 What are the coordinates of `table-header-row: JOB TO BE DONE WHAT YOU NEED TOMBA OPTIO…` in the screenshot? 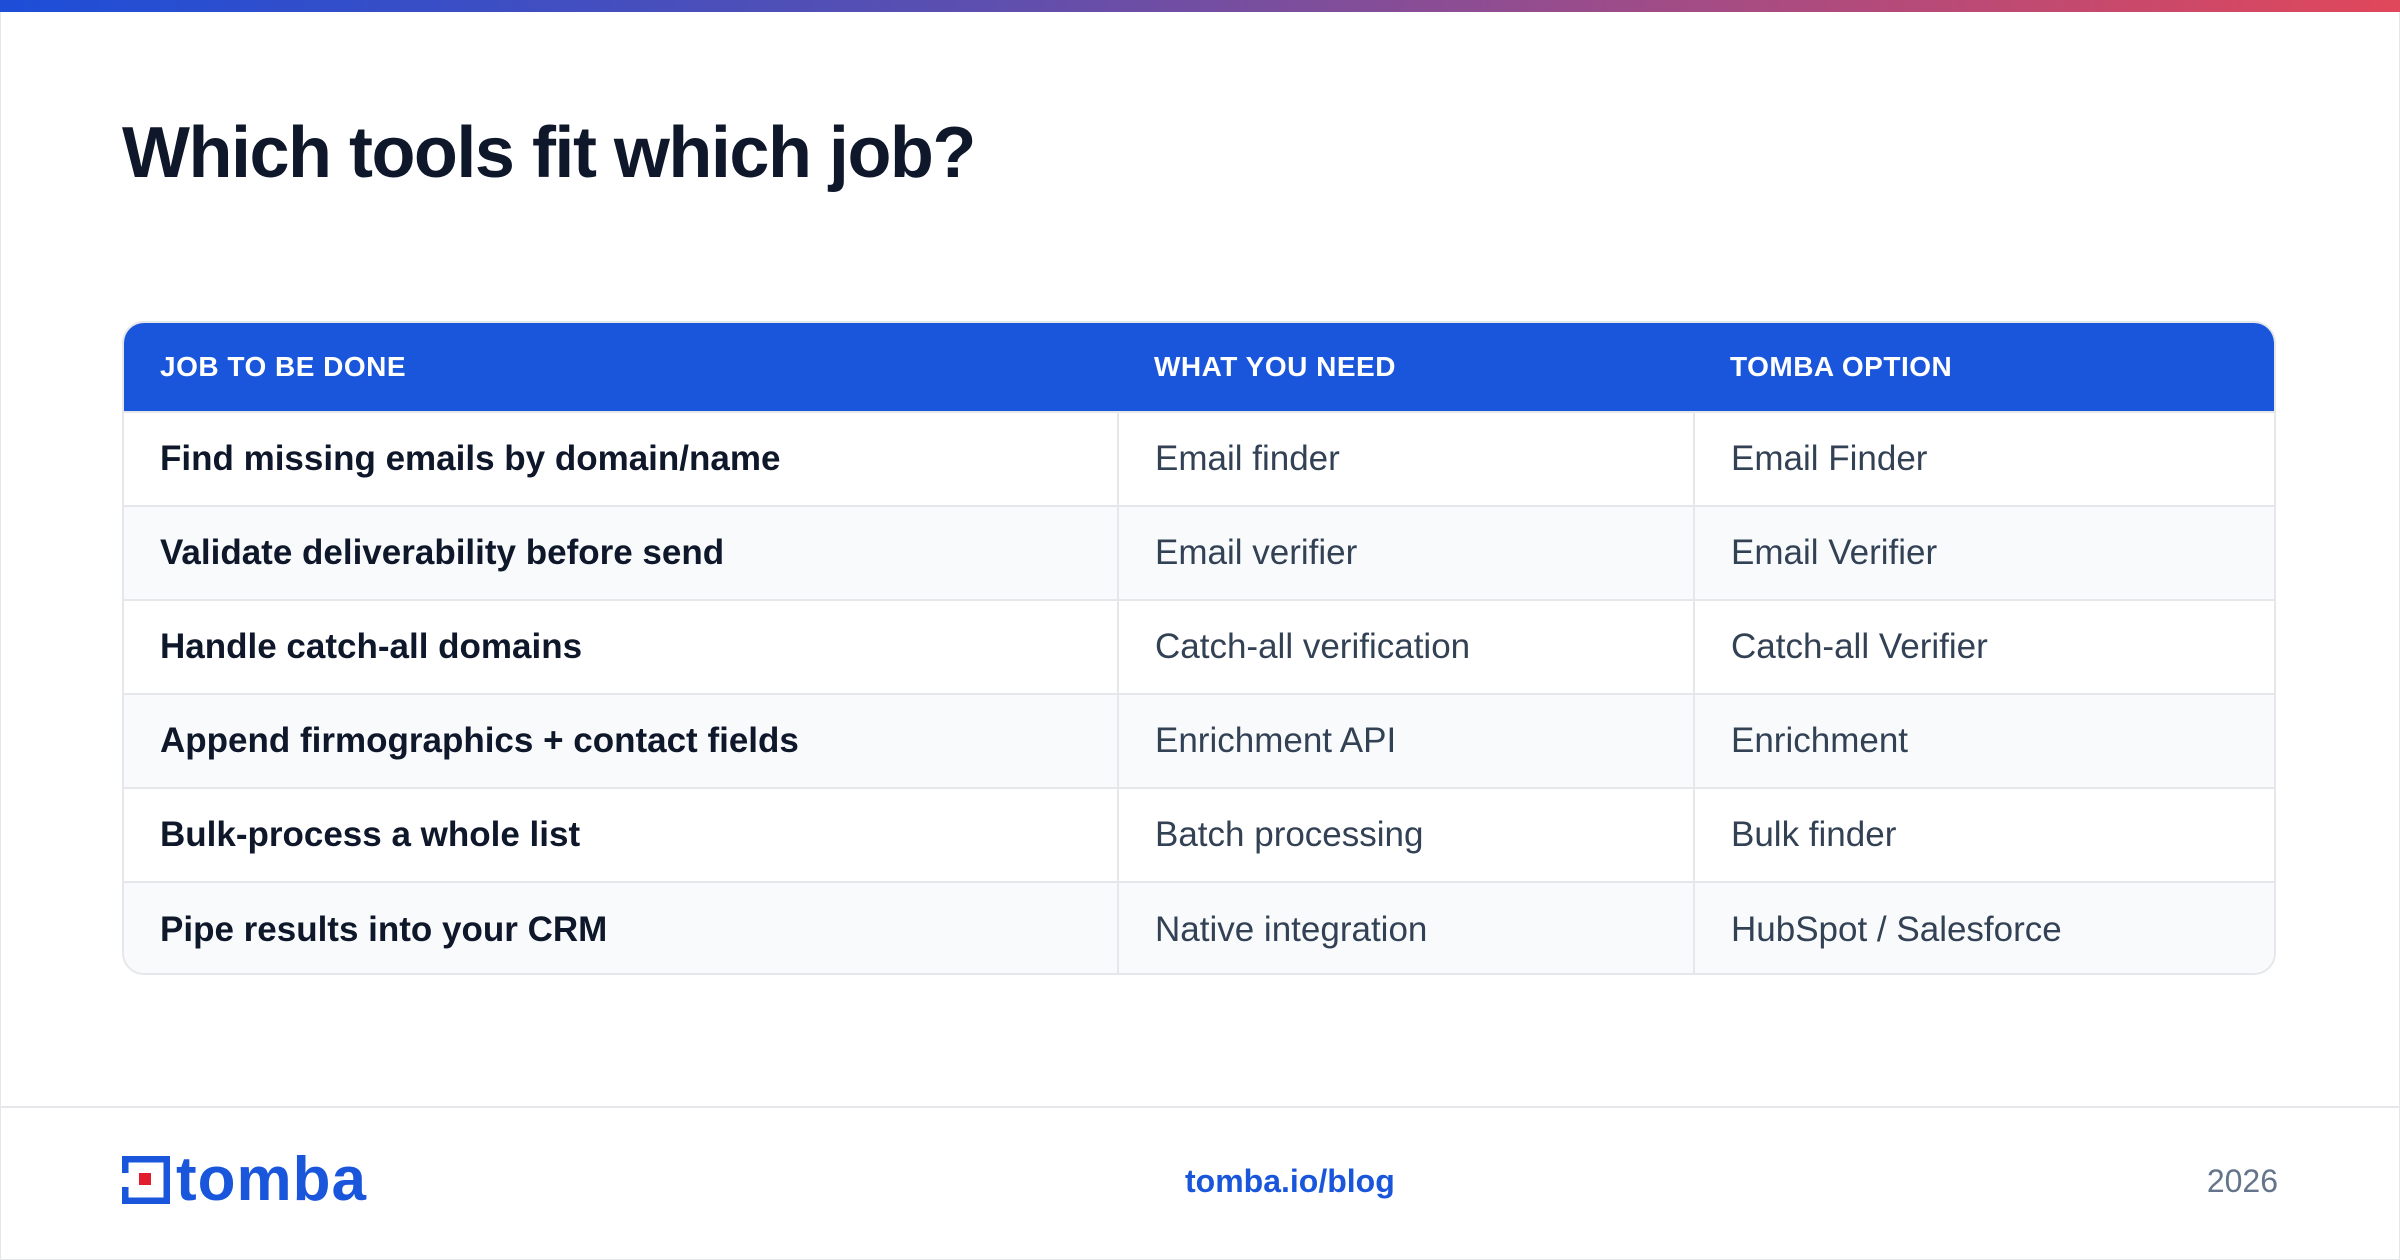 It's located at (1199, 367).